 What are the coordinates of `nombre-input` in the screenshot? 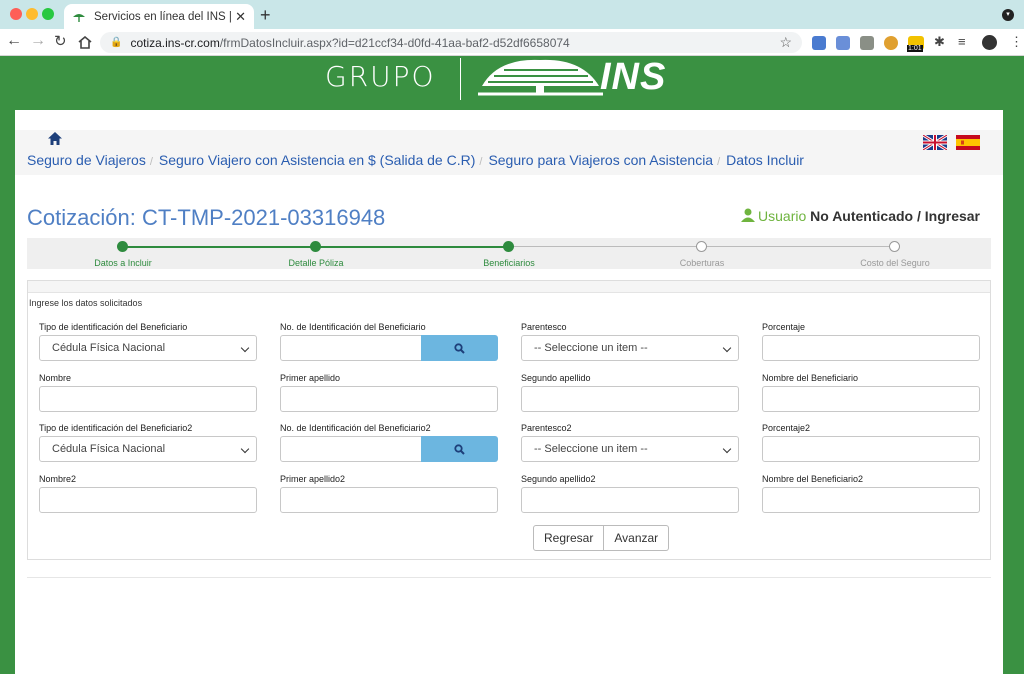 It's located at (148, 399).